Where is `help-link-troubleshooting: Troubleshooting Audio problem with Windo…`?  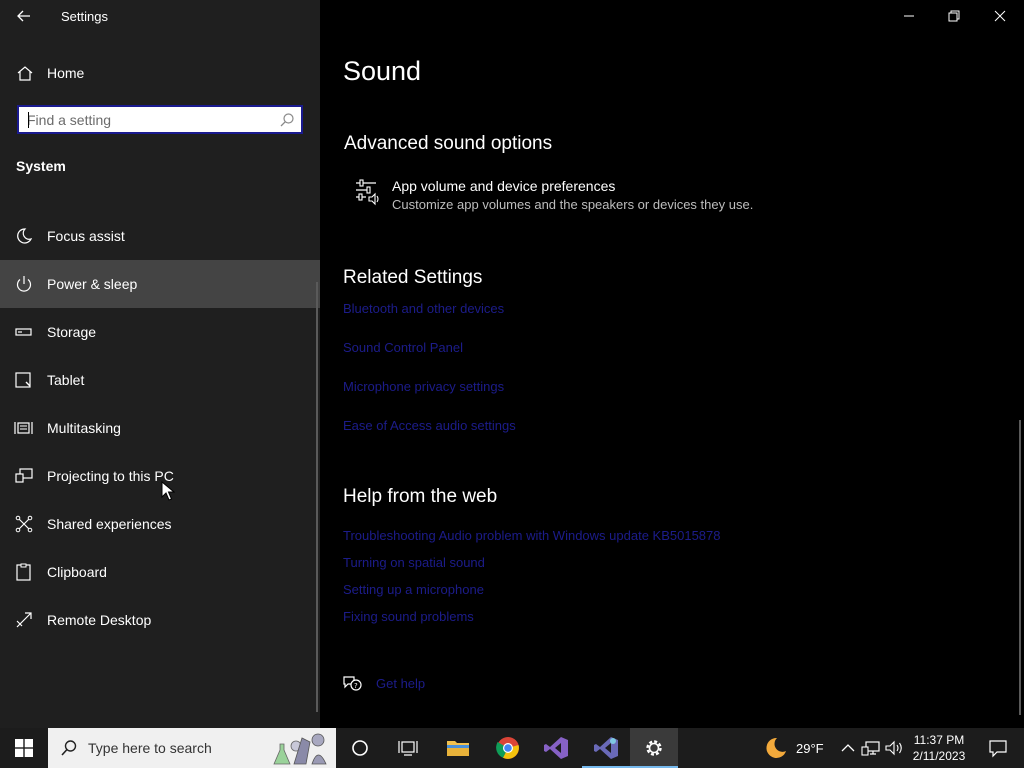 help-link-troubleshooting: Troubleshooting Audio problem with Windo… is located at coordinates (531, 535).